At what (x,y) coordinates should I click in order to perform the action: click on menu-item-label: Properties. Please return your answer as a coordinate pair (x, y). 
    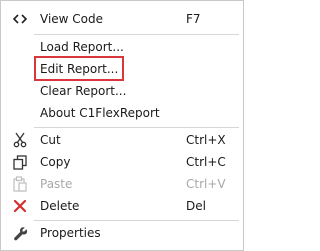
    Looking at the image, I should click on (70, 233).